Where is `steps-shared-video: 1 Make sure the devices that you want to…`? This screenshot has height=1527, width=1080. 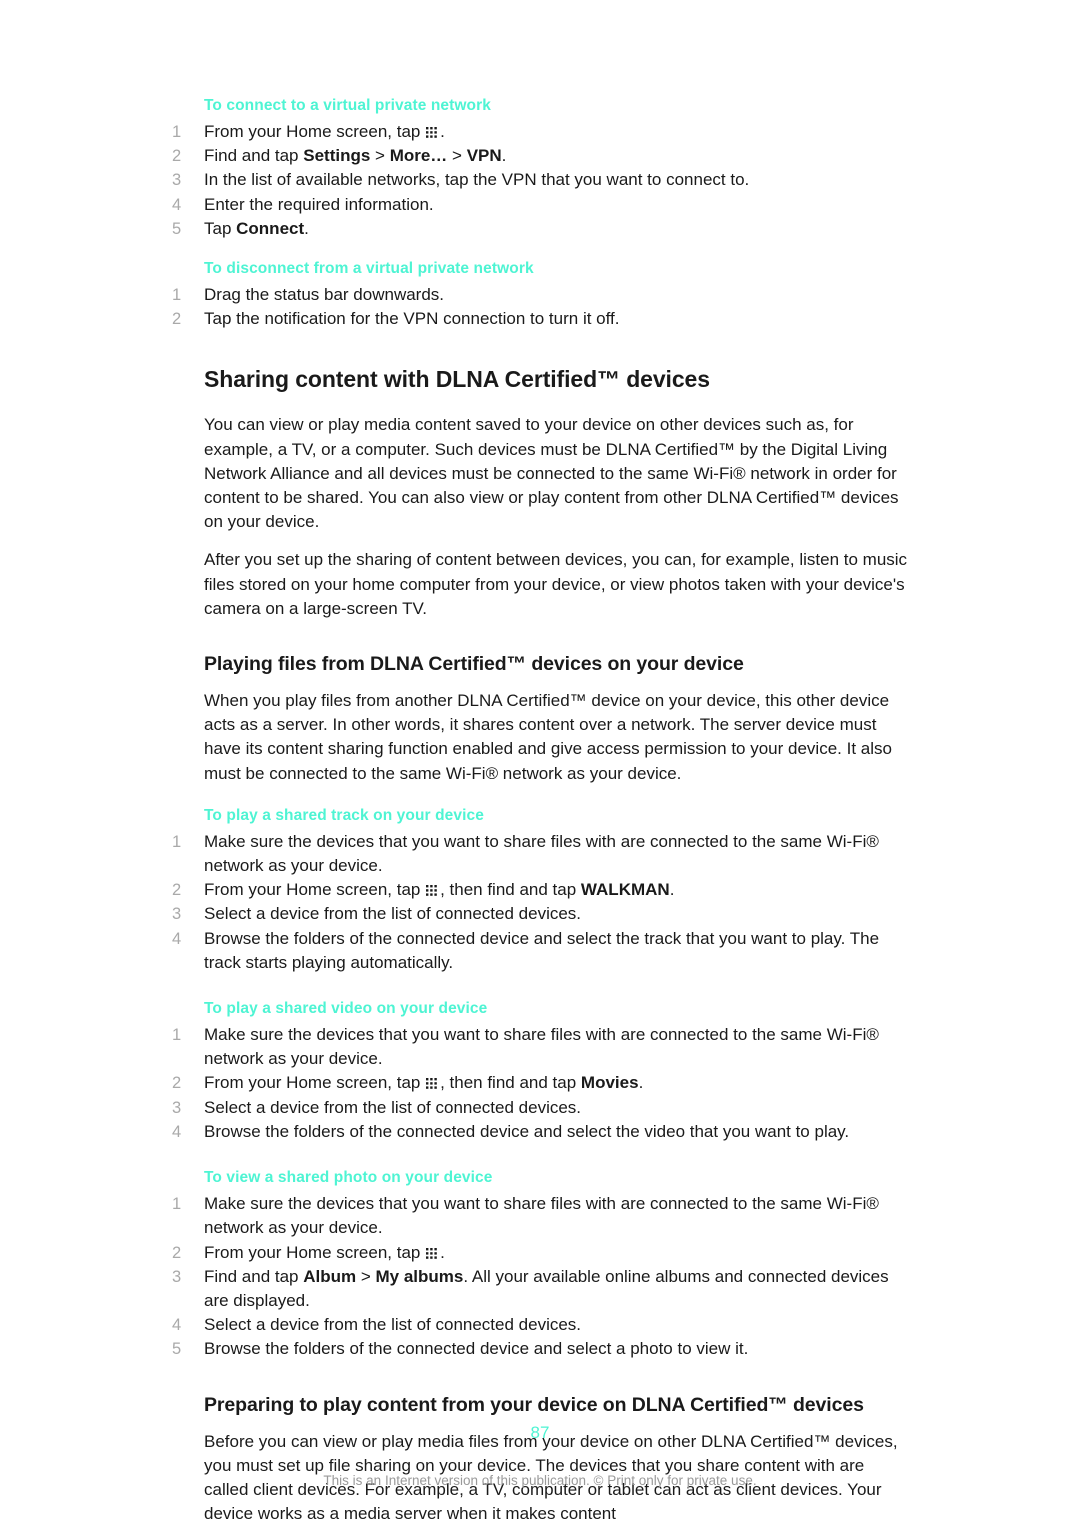
steps-shared-video: 1 Make sure the devices that you want to… is located at coordinates (542, 1083).